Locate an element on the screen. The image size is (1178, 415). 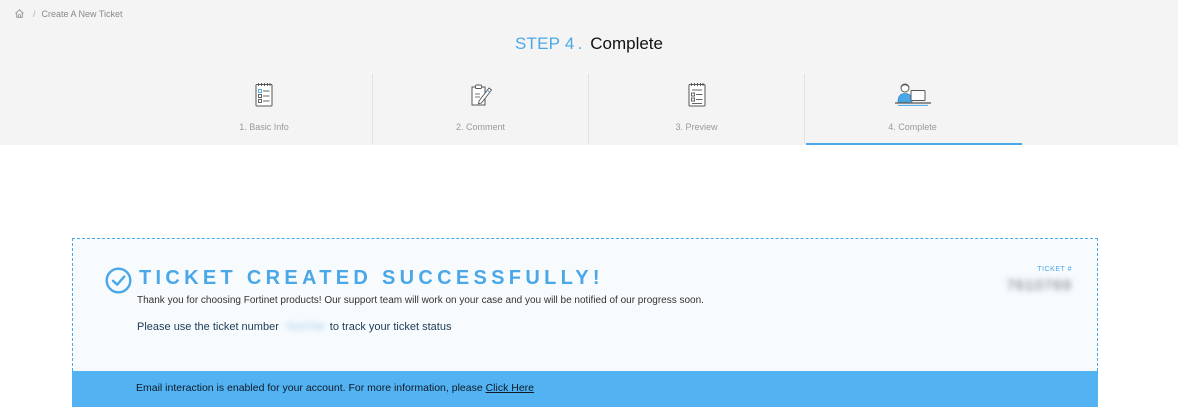
active-step-indicator is located at coordinates (914, 144).